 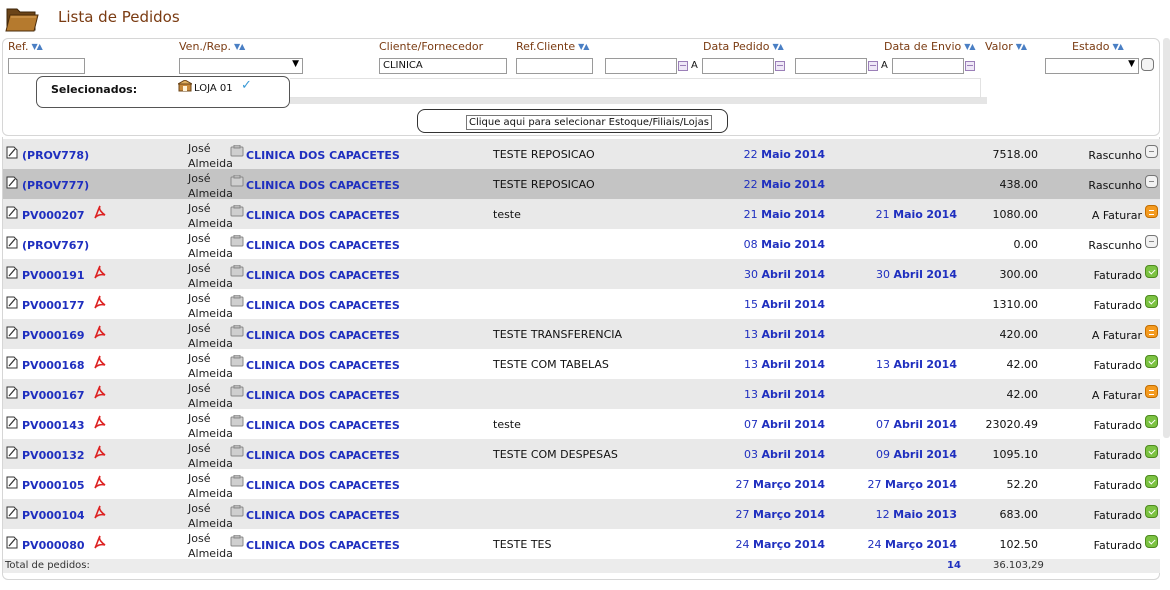 I want to click on order-ref-link: PV000104, so click(x=53, y=515).